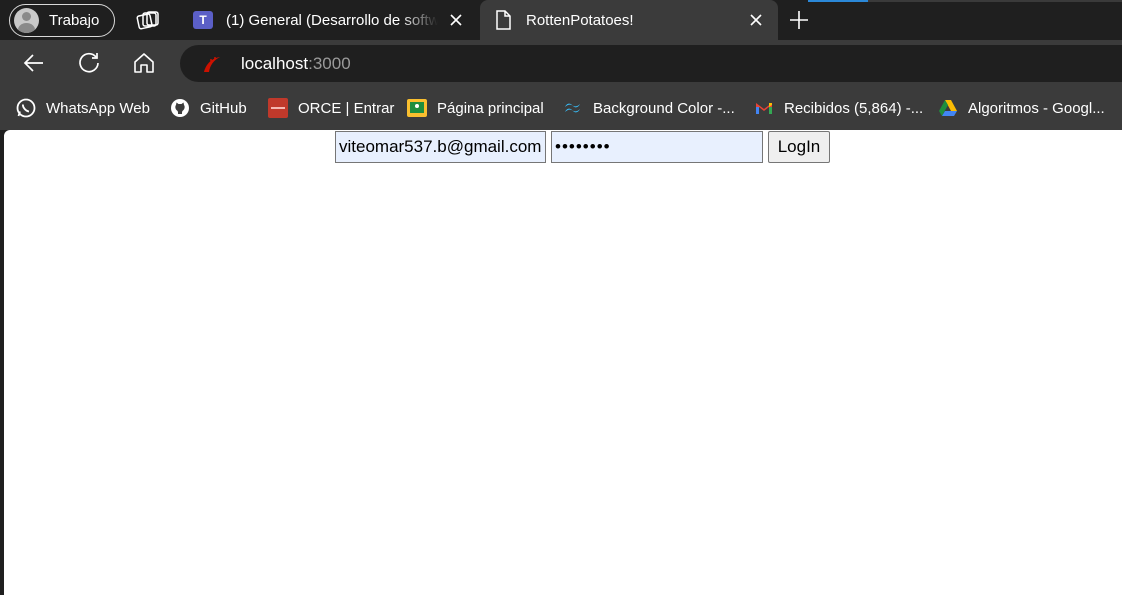  Describe the element at coordinates (799, 146) in the screenshot. I see `login-button: LogIn` at that location.